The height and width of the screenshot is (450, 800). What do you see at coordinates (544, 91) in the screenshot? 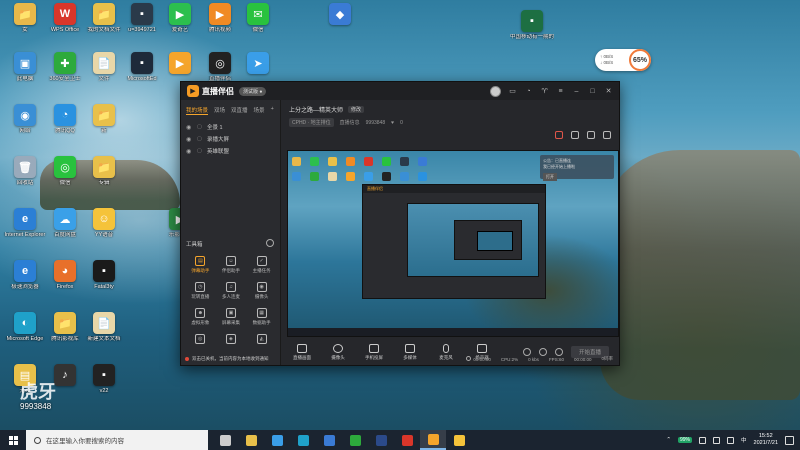
I see `shirt-icon: ♈` at bounding box center [544, 91].